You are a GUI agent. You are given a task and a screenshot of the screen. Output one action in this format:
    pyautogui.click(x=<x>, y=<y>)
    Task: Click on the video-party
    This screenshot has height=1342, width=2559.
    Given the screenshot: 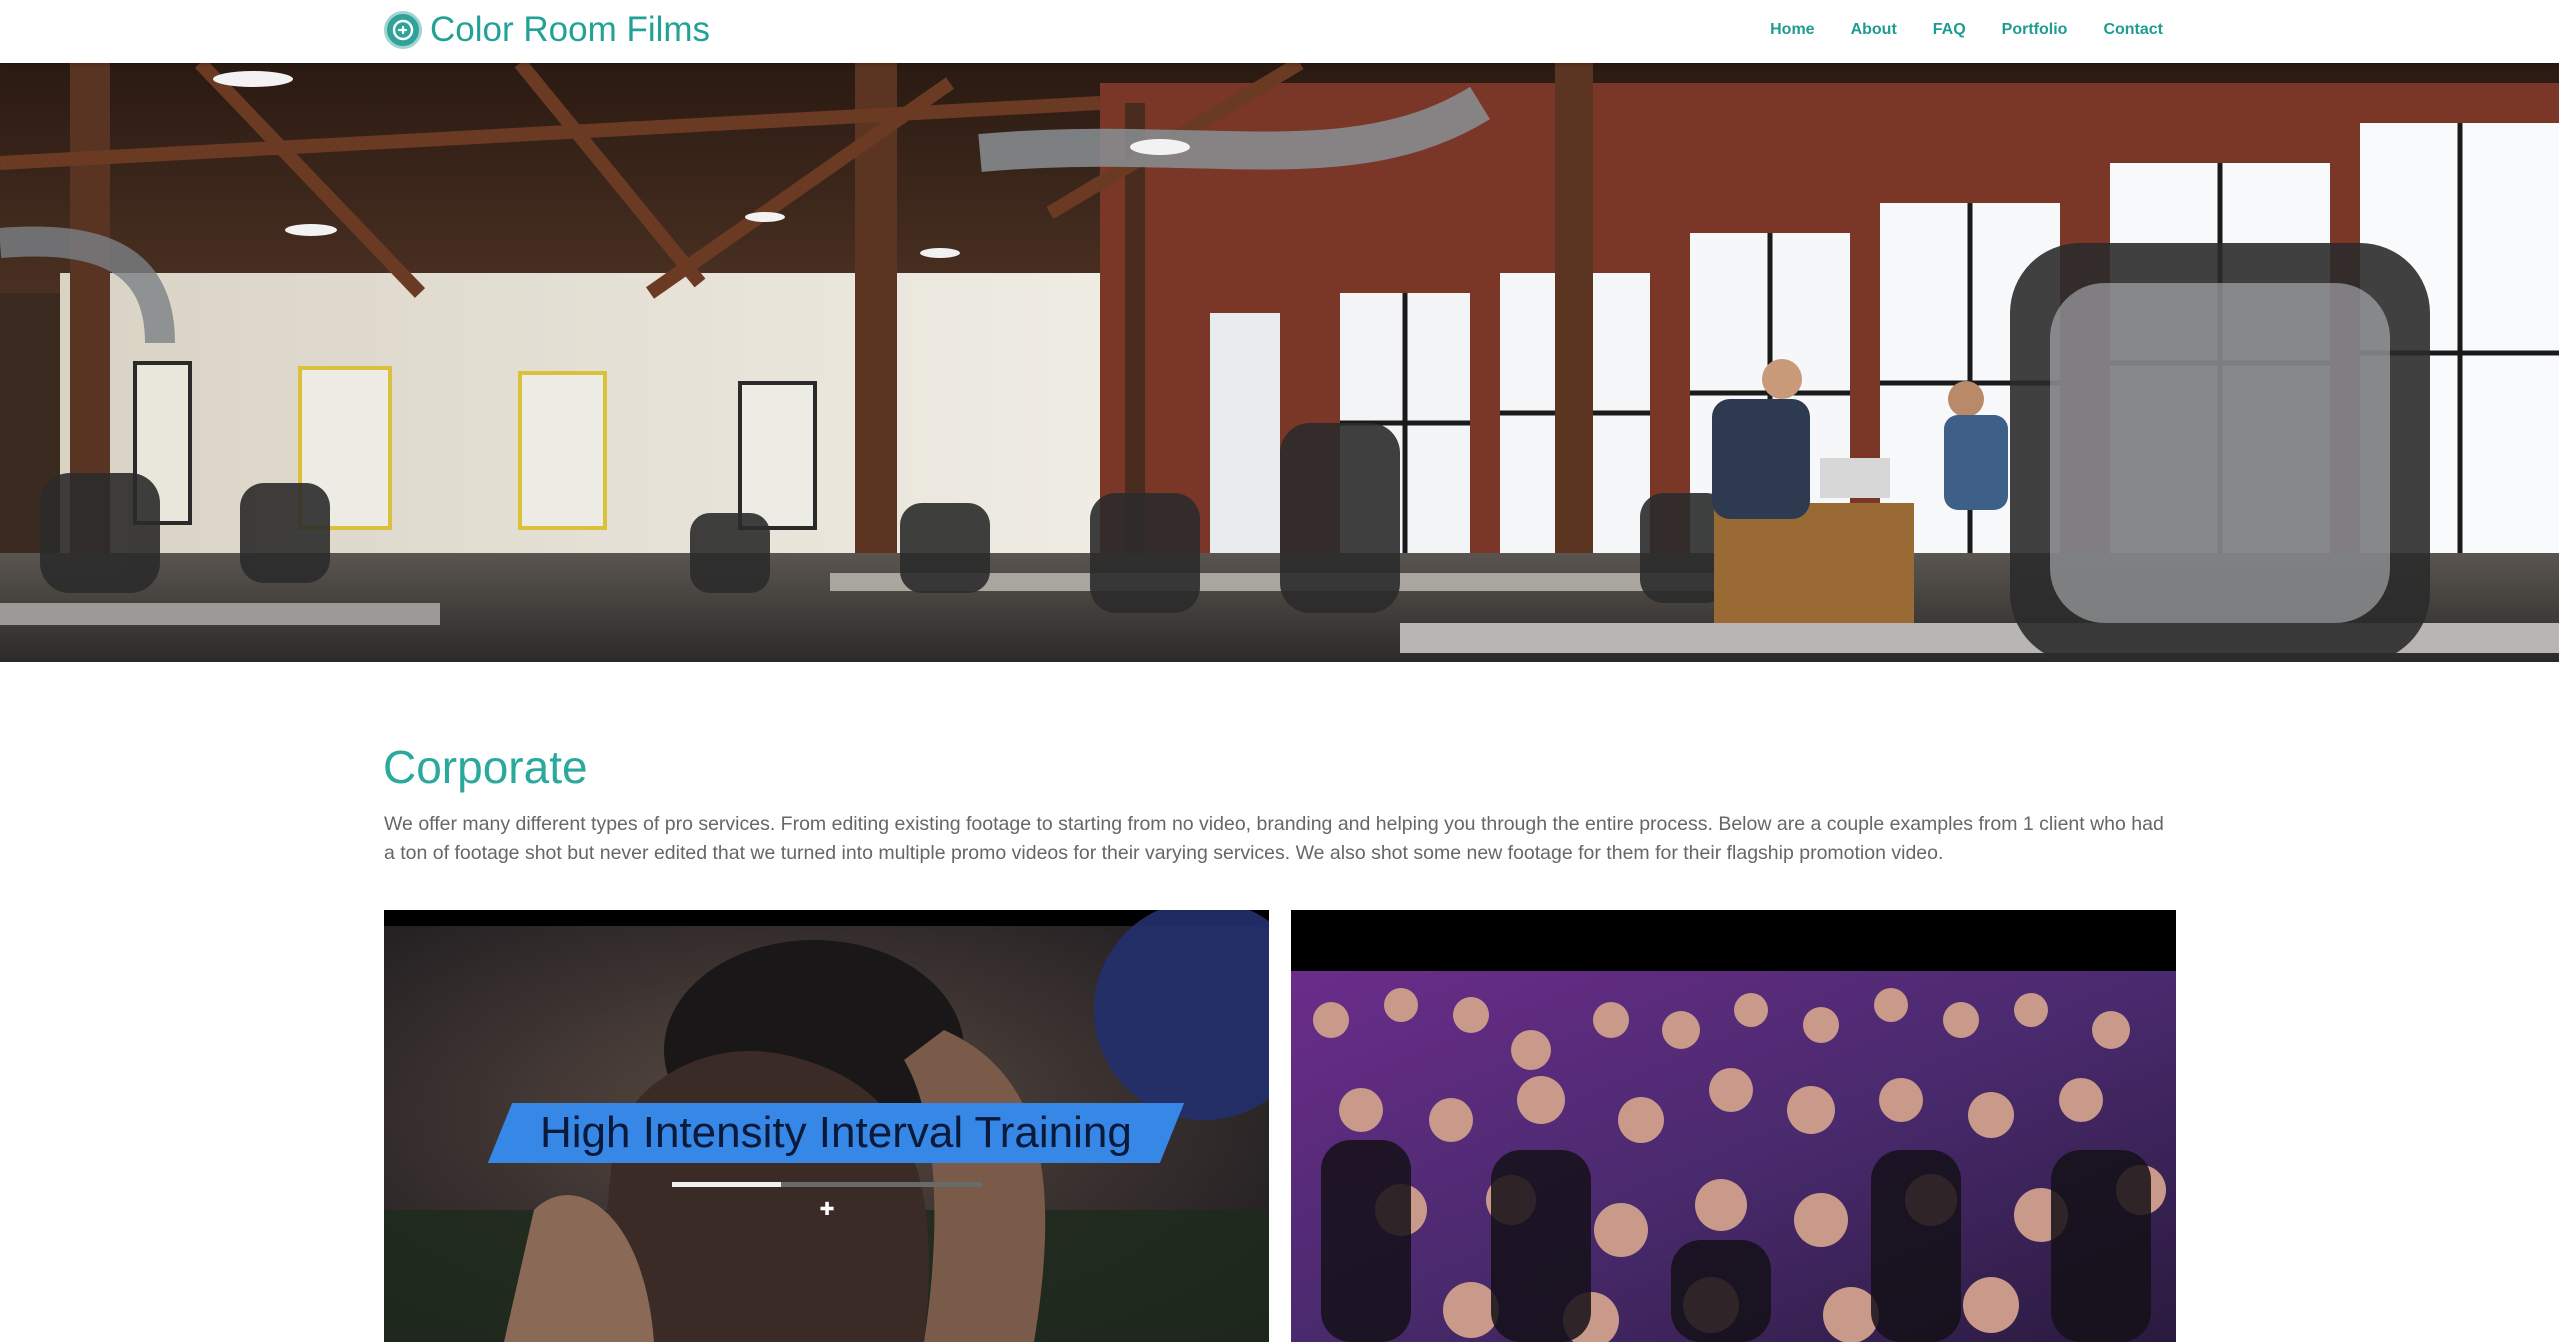 What is the action you would take?
    pyautogui.click(x=1733, y=1126)
    